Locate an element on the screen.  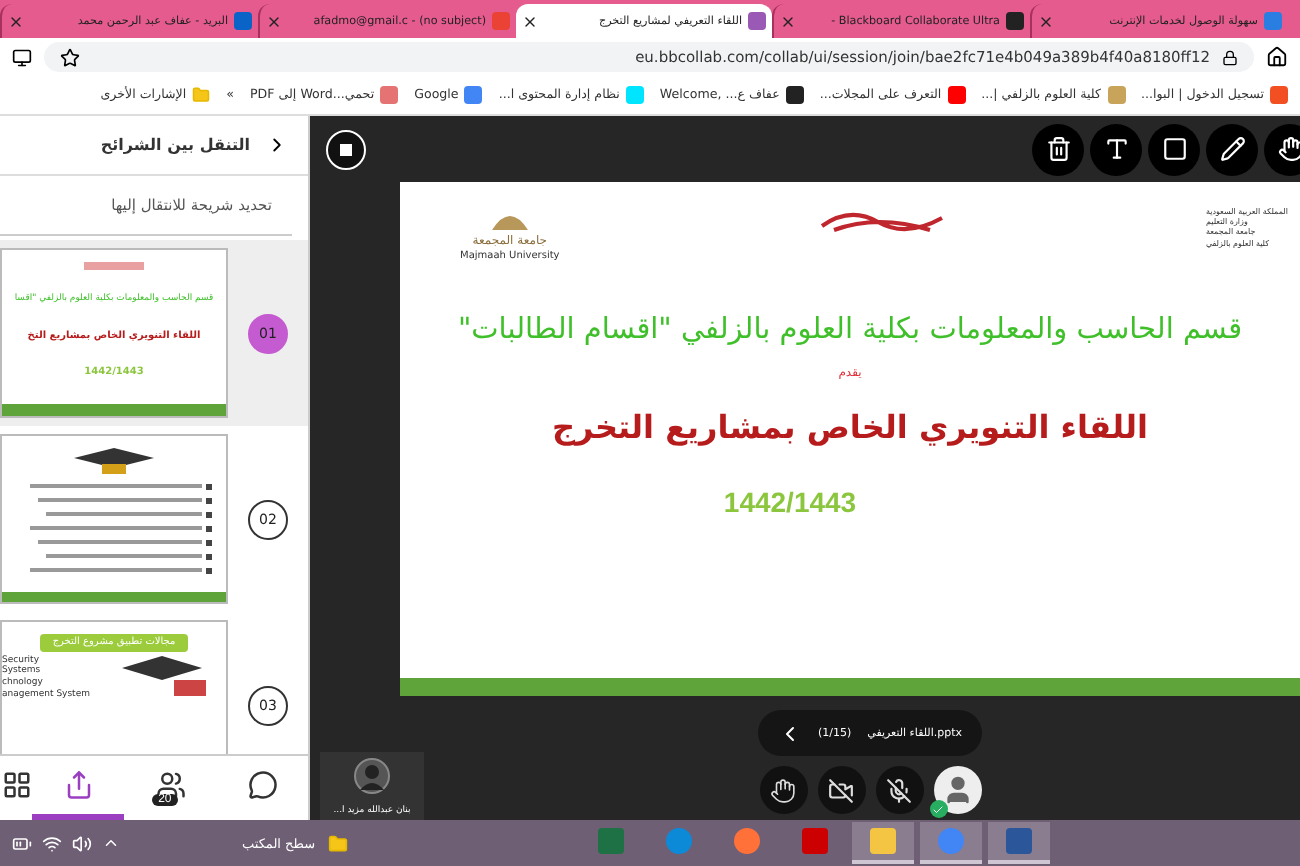
volume-icon is located at coordinates (82, 843).